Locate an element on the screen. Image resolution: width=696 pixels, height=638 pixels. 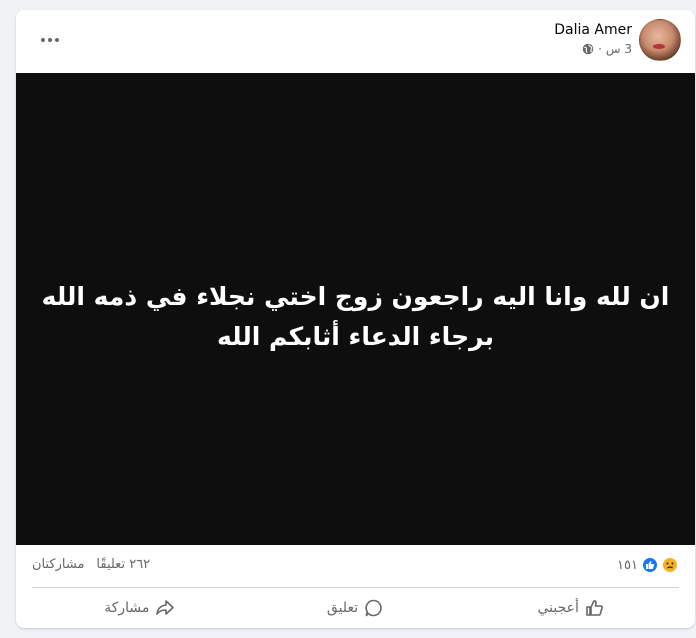
avatar is located at coordinates (660, 40).